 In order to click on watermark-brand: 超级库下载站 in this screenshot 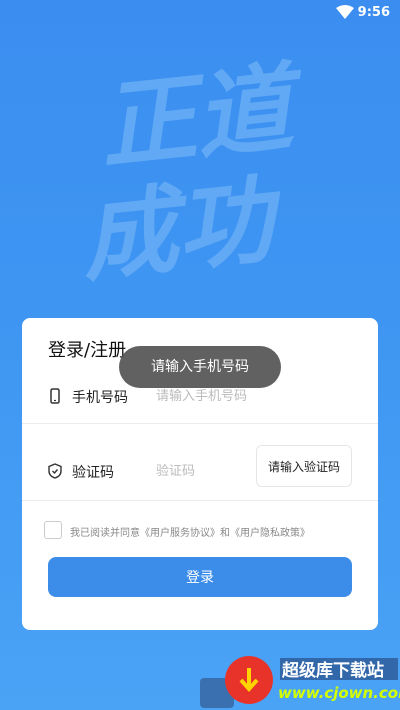, I will do `click(333, 670)`.